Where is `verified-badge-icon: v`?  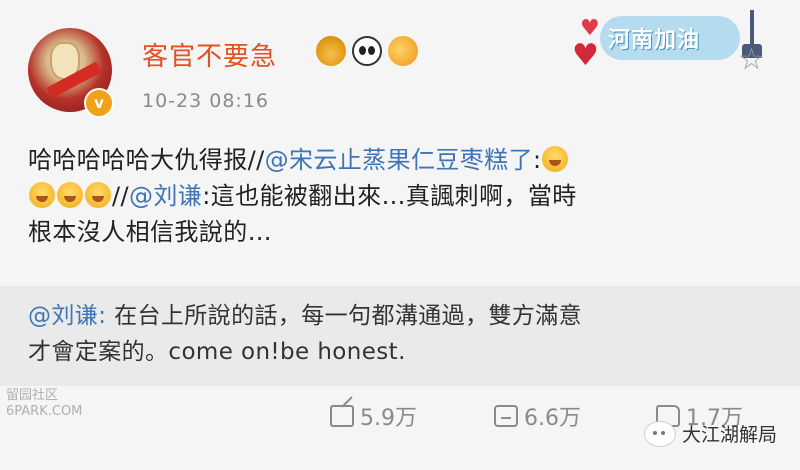 verified-badge-icon: v is located at coordinates (99, 103).